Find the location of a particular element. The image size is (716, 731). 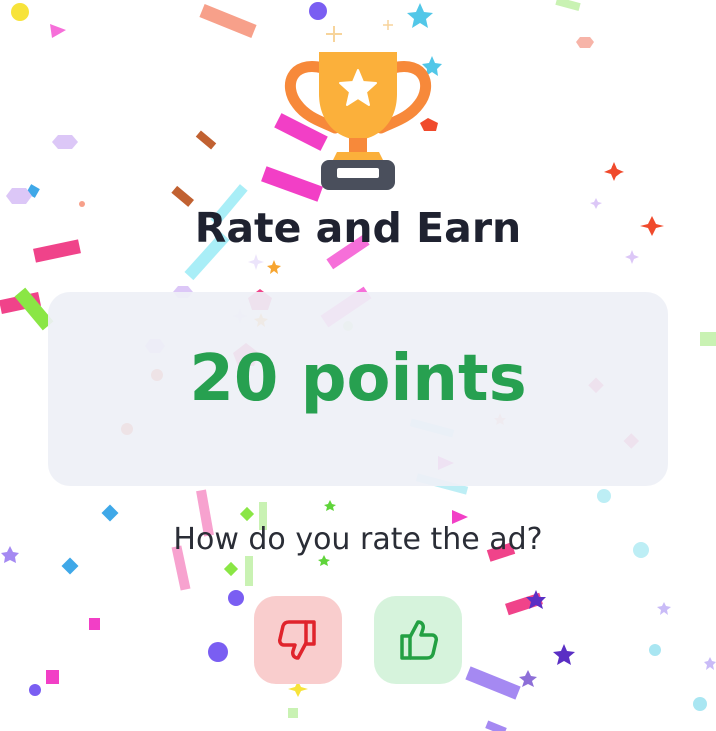

thumbs-up-button is located at coordinates (418, 640).